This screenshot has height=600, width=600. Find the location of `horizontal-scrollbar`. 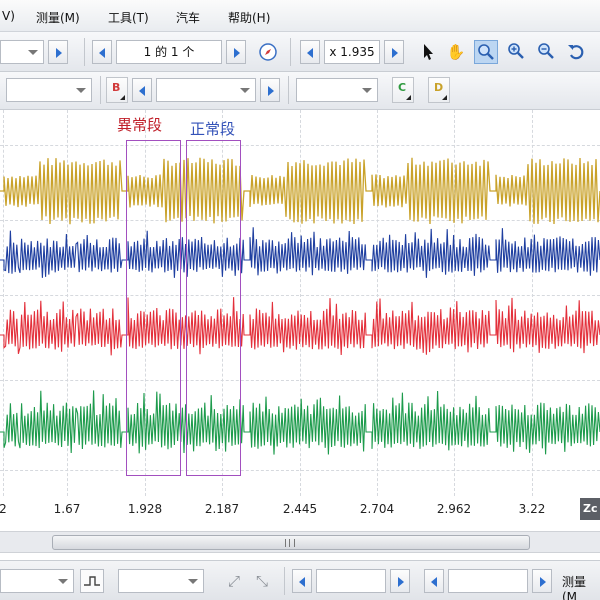

horizontal-scrollbar is located at coordinates (300, 542).